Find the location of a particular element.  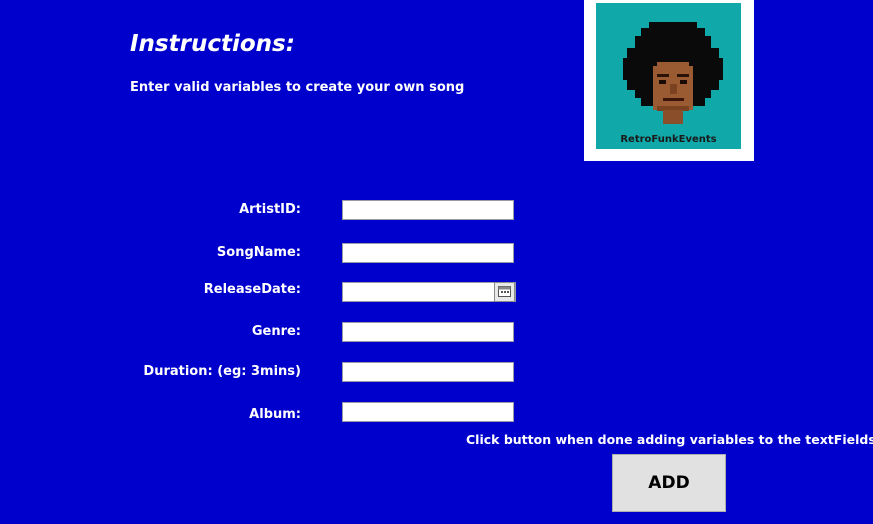

genre-input is located at coordinates (428, 332).